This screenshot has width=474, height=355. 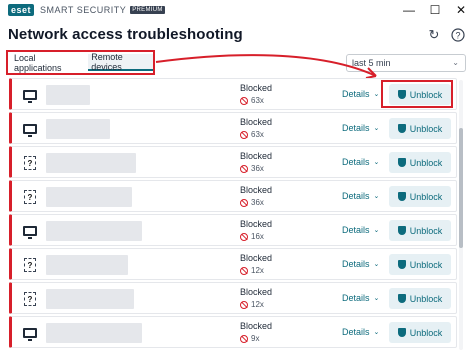 I want to click on block-count: 63x, so click(x=252, y=134).